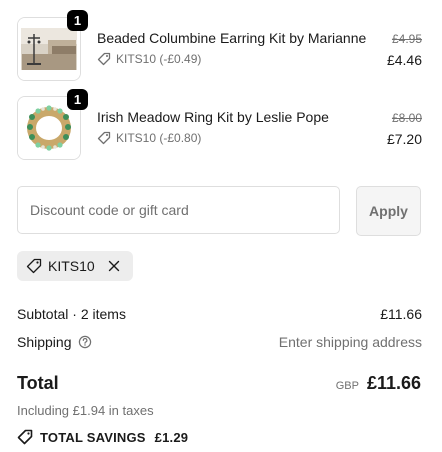  Describe the element at coordinates (406, 39) in the screenshot. I see `original-price: £4.95` at that location.